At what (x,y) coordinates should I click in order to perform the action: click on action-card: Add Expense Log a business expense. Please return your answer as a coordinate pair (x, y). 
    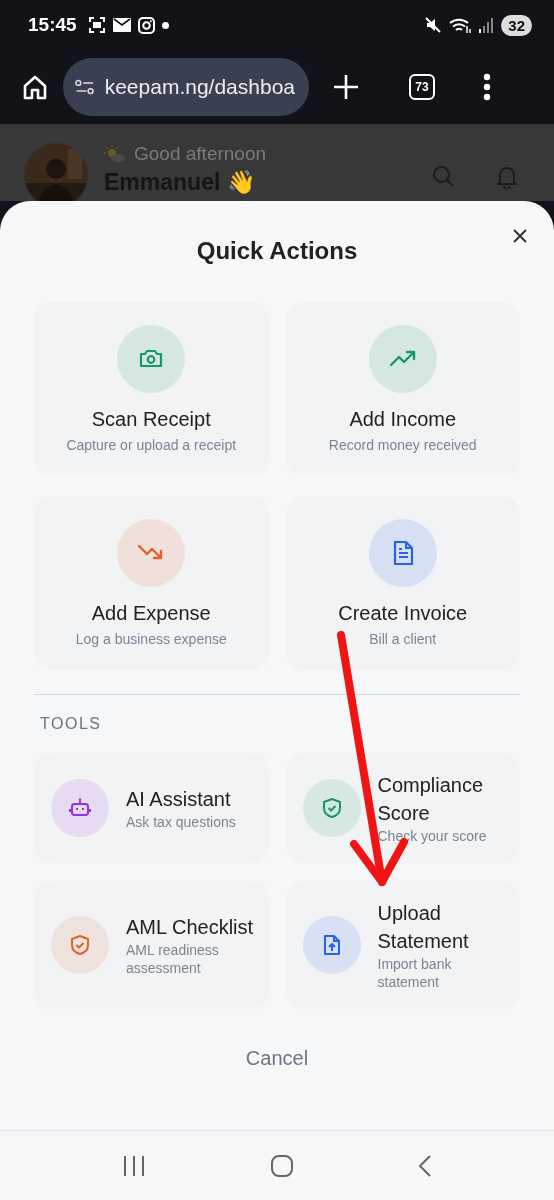
    Looking at the image, I should click on (151, 583).